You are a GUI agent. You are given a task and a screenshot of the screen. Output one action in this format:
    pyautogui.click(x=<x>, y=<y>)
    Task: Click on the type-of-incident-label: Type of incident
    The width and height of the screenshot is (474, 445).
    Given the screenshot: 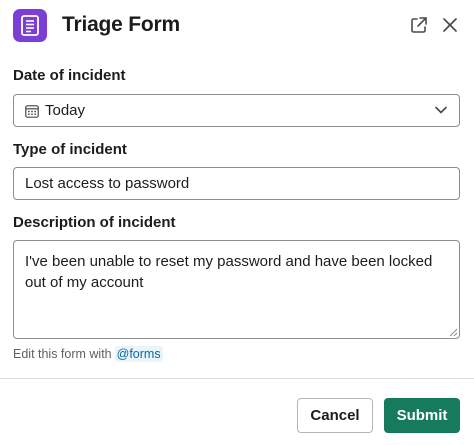 What is the action you would take?
    pyautogui.click(x=70, y=149)
    